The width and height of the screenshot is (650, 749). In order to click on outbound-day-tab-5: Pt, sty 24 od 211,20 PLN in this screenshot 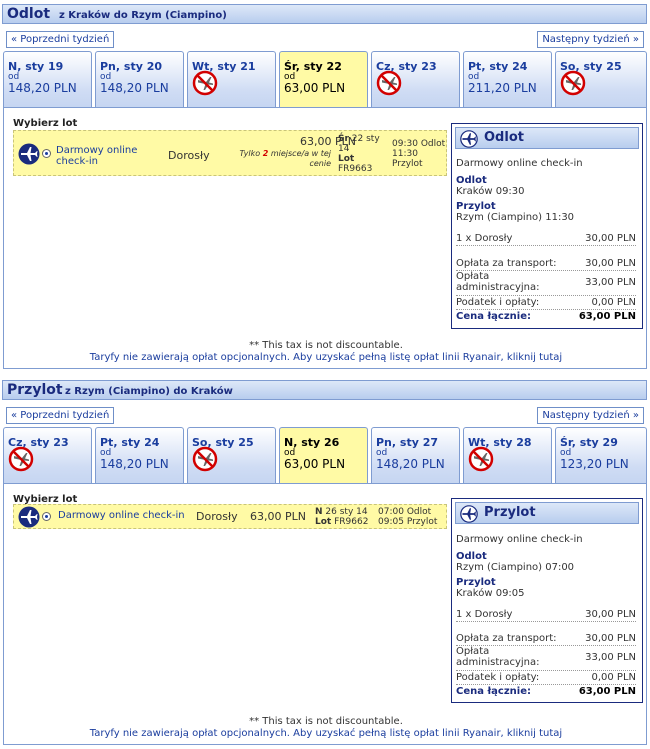, I will do `click(507, 79)`.